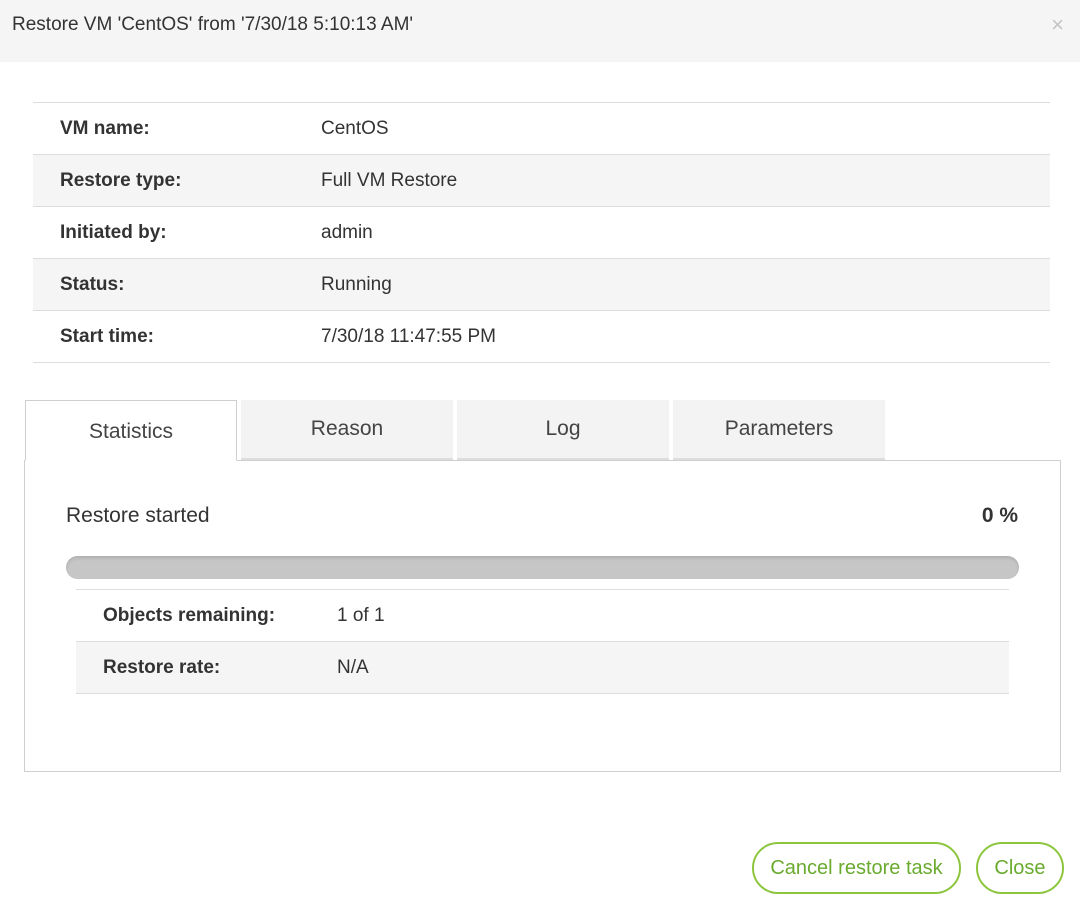  I want to click on info-value: Full VM Restore, so click(389, 180).